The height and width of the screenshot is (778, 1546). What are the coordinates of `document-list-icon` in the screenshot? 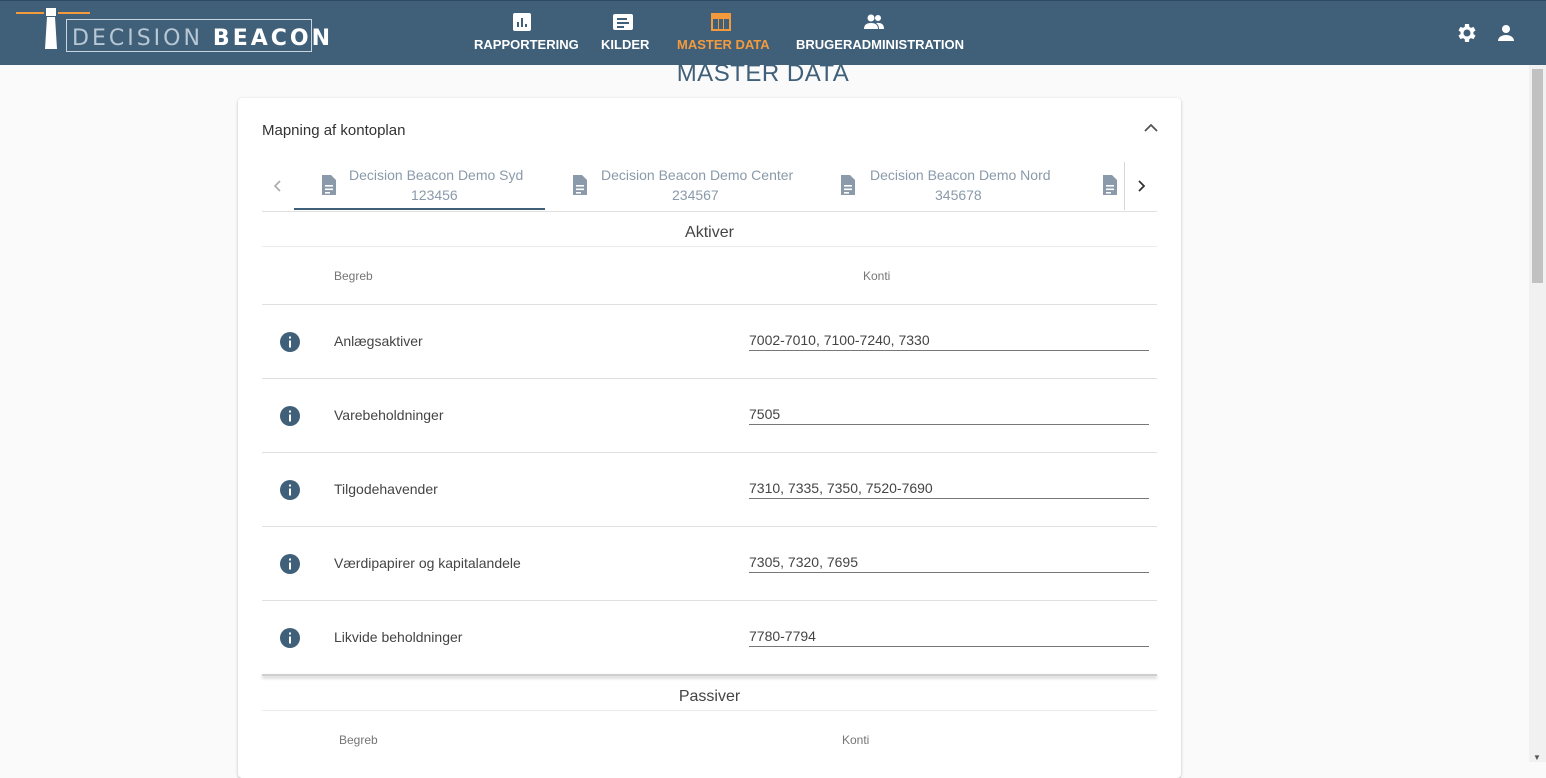 It's located at (623, 22).